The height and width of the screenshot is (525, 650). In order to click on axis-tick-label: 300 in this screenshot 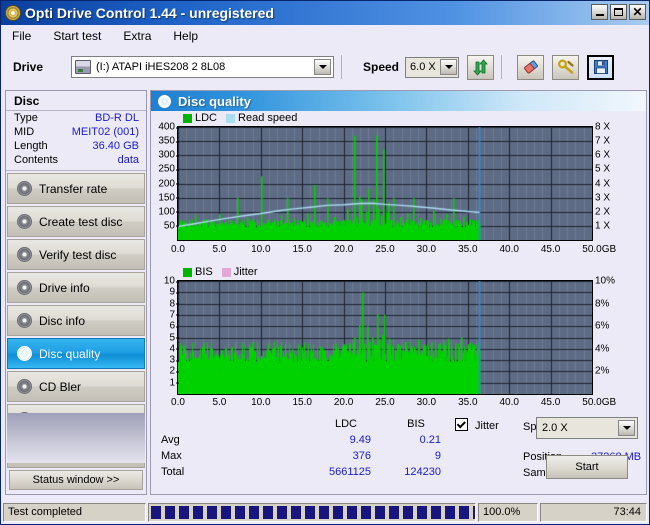, I will do `click(164, 155)`.